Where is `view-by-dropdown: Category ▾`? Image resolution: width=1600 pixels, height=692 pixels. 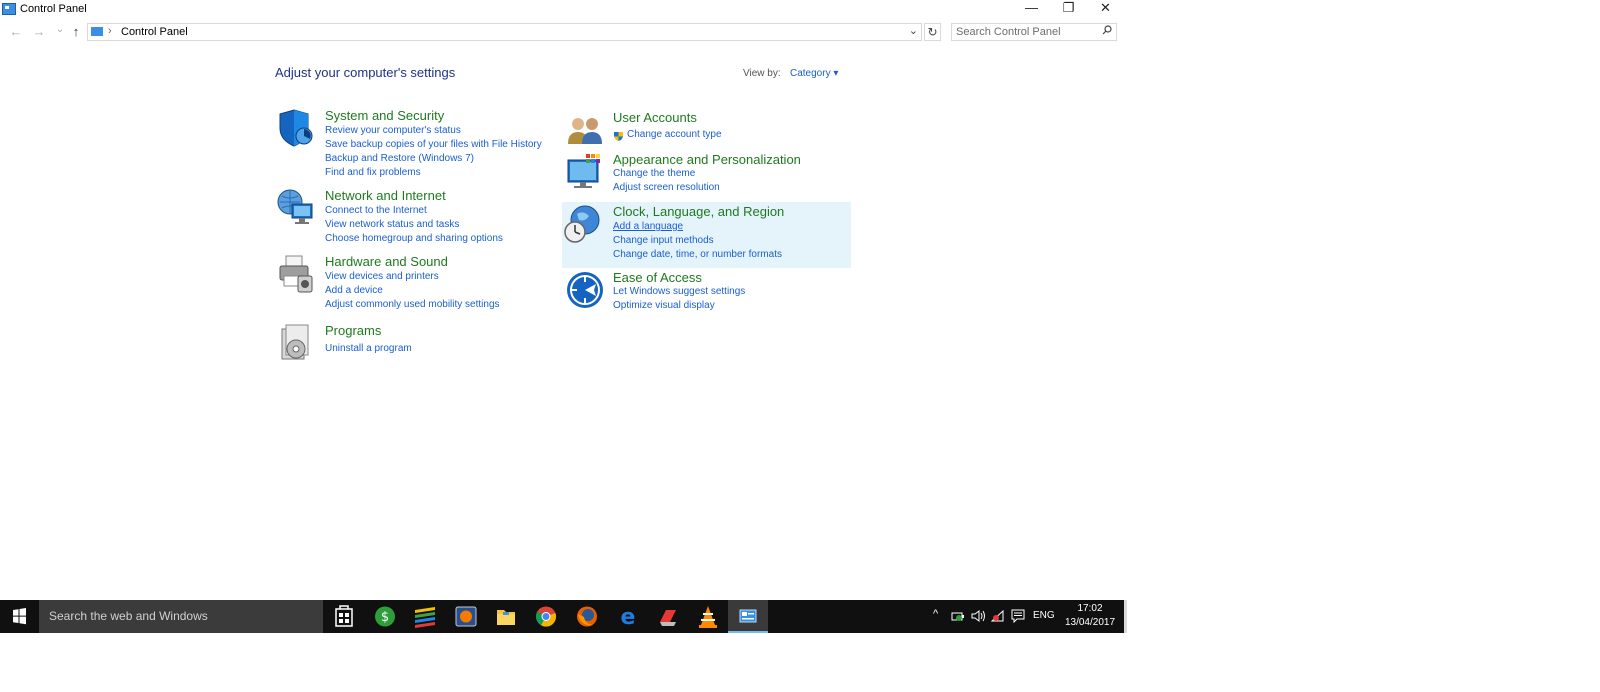
view-by-dropdown: Category ▾ is located at coordinates (814, 73).